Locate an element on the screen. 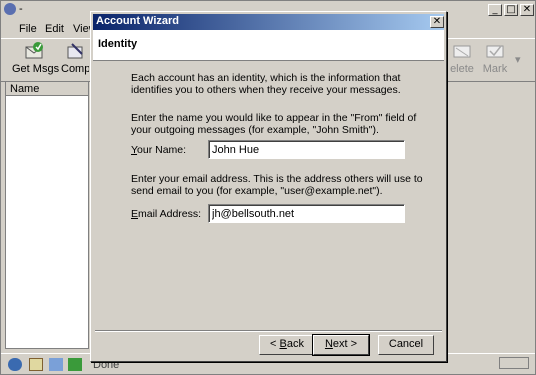 The image size is (536, 375). mark-label: Mark is located at coordinates (495, 69).